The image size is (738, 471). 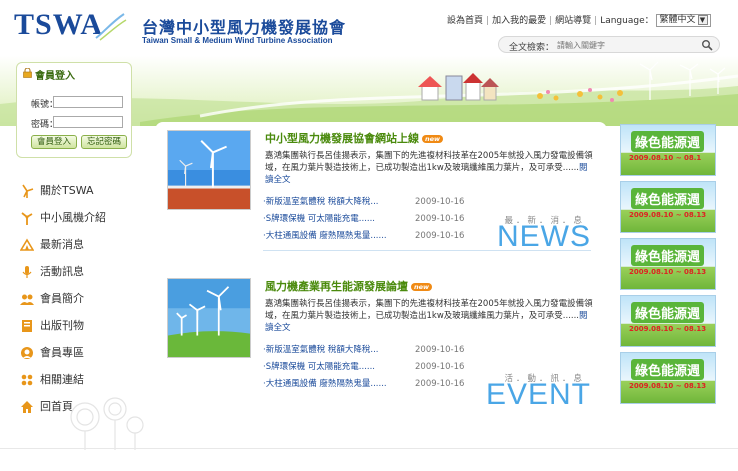 I want to click on section-word: NEWS, so click(x=544, y=236).